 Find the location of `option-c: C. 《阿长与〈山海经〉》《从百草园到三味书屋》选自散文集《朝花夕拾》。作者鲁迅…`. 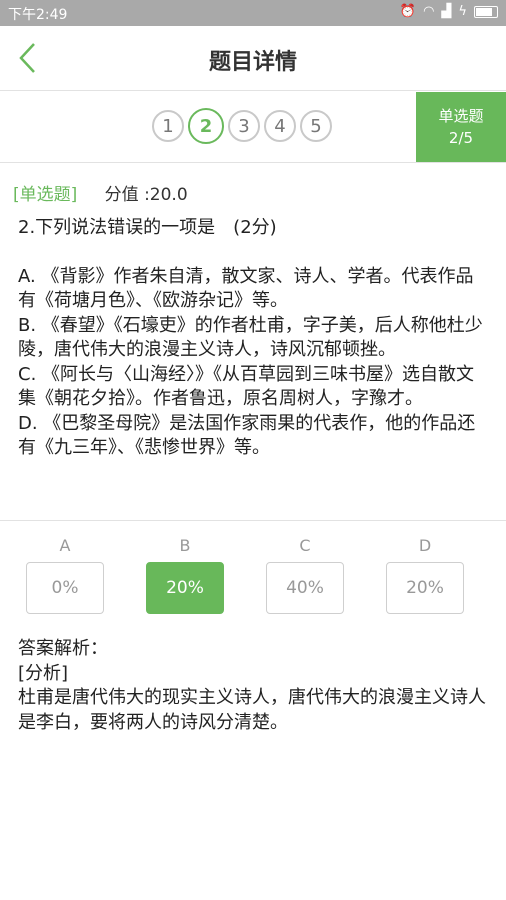

option-c: C. 《阿长与〈山海经〉》《从百草园到三味书屋》选自散文集《朝花夕拾》。作者鲁迅… is located at coordinates (246, 386).